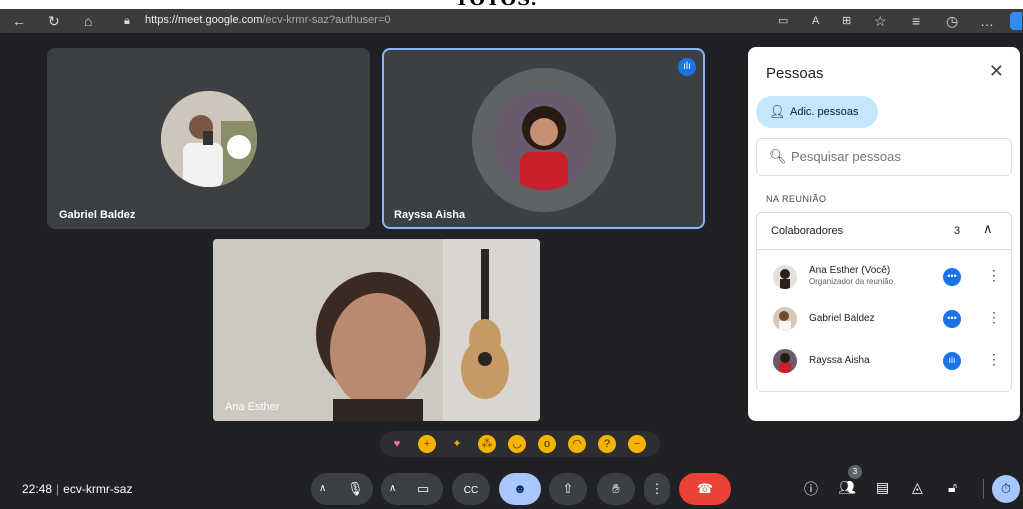 This screenshot has width=1023, height=509. I want to click on thinking-face-icon: ?, so click(607, 444).